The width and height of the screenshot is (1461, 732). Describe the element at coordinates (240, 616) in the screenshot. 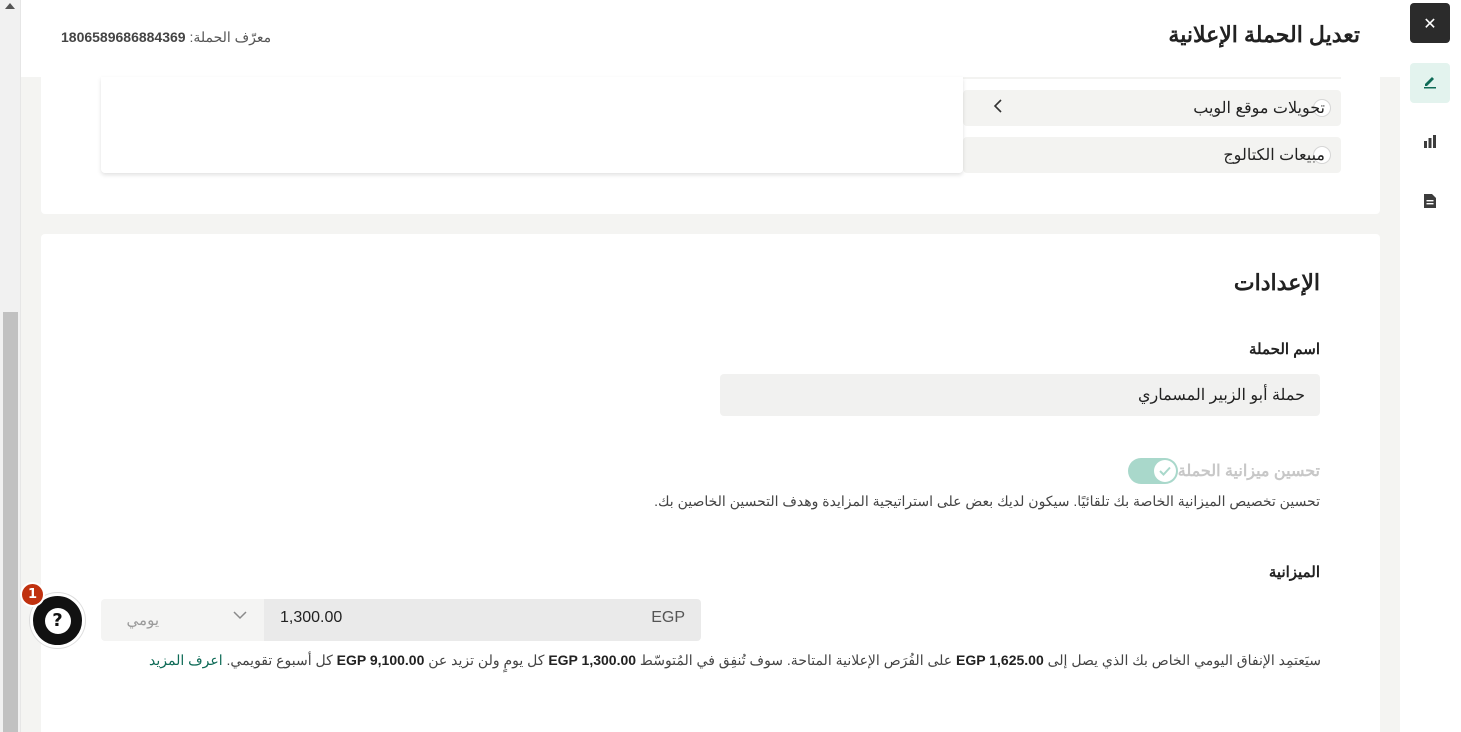

I see `chevron-down-icon` at that location.